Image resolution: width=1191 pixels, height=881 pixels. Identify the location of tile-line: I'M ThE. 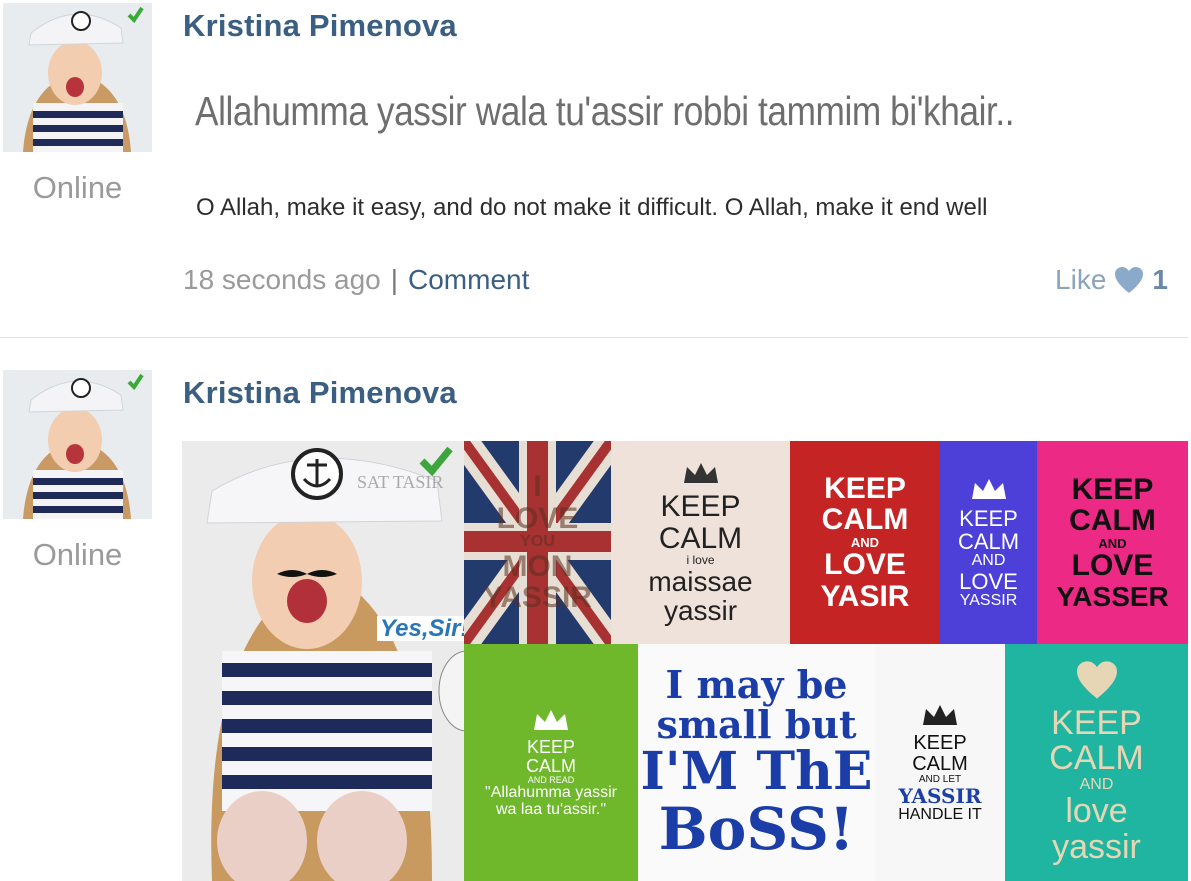
(756, 771).